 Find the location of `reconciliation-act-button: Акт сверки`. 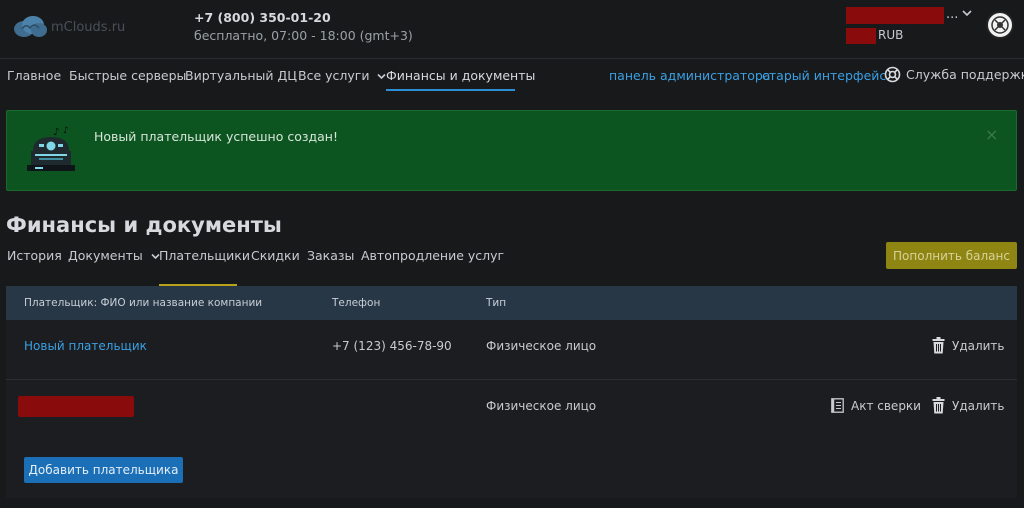

reconciliation-act-button: Акт сверки is located at coordinates (876, 405).